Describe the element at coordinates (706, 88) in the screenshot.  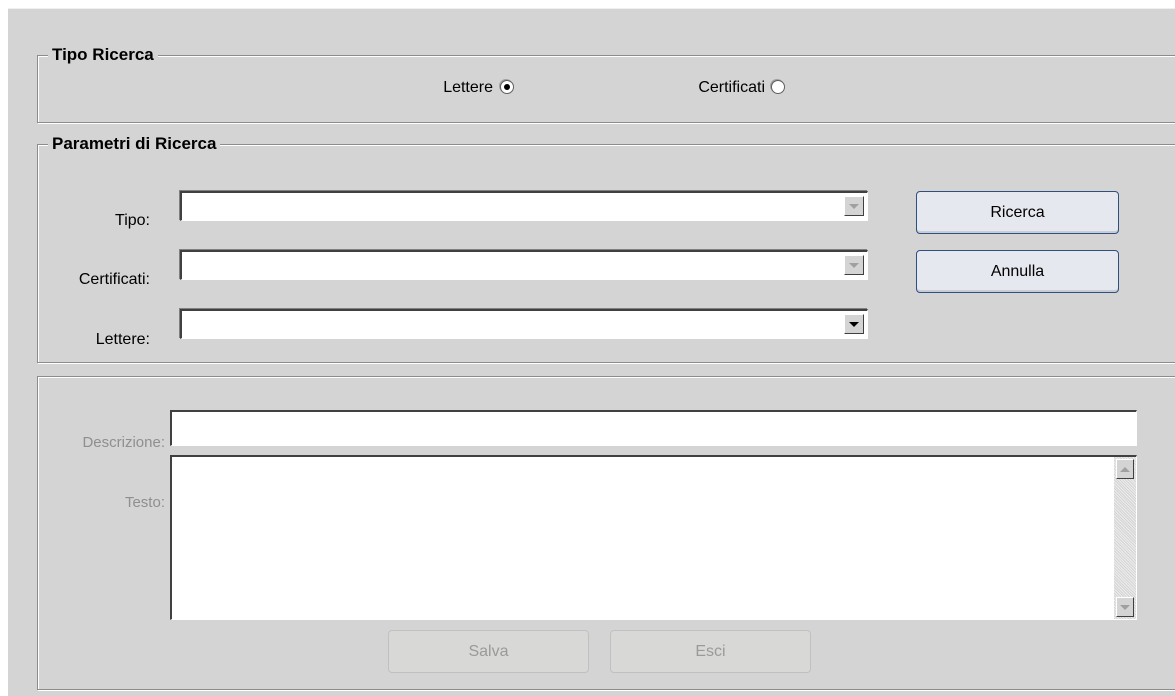
I see `radio-certificates-label: Certificati` at that location.